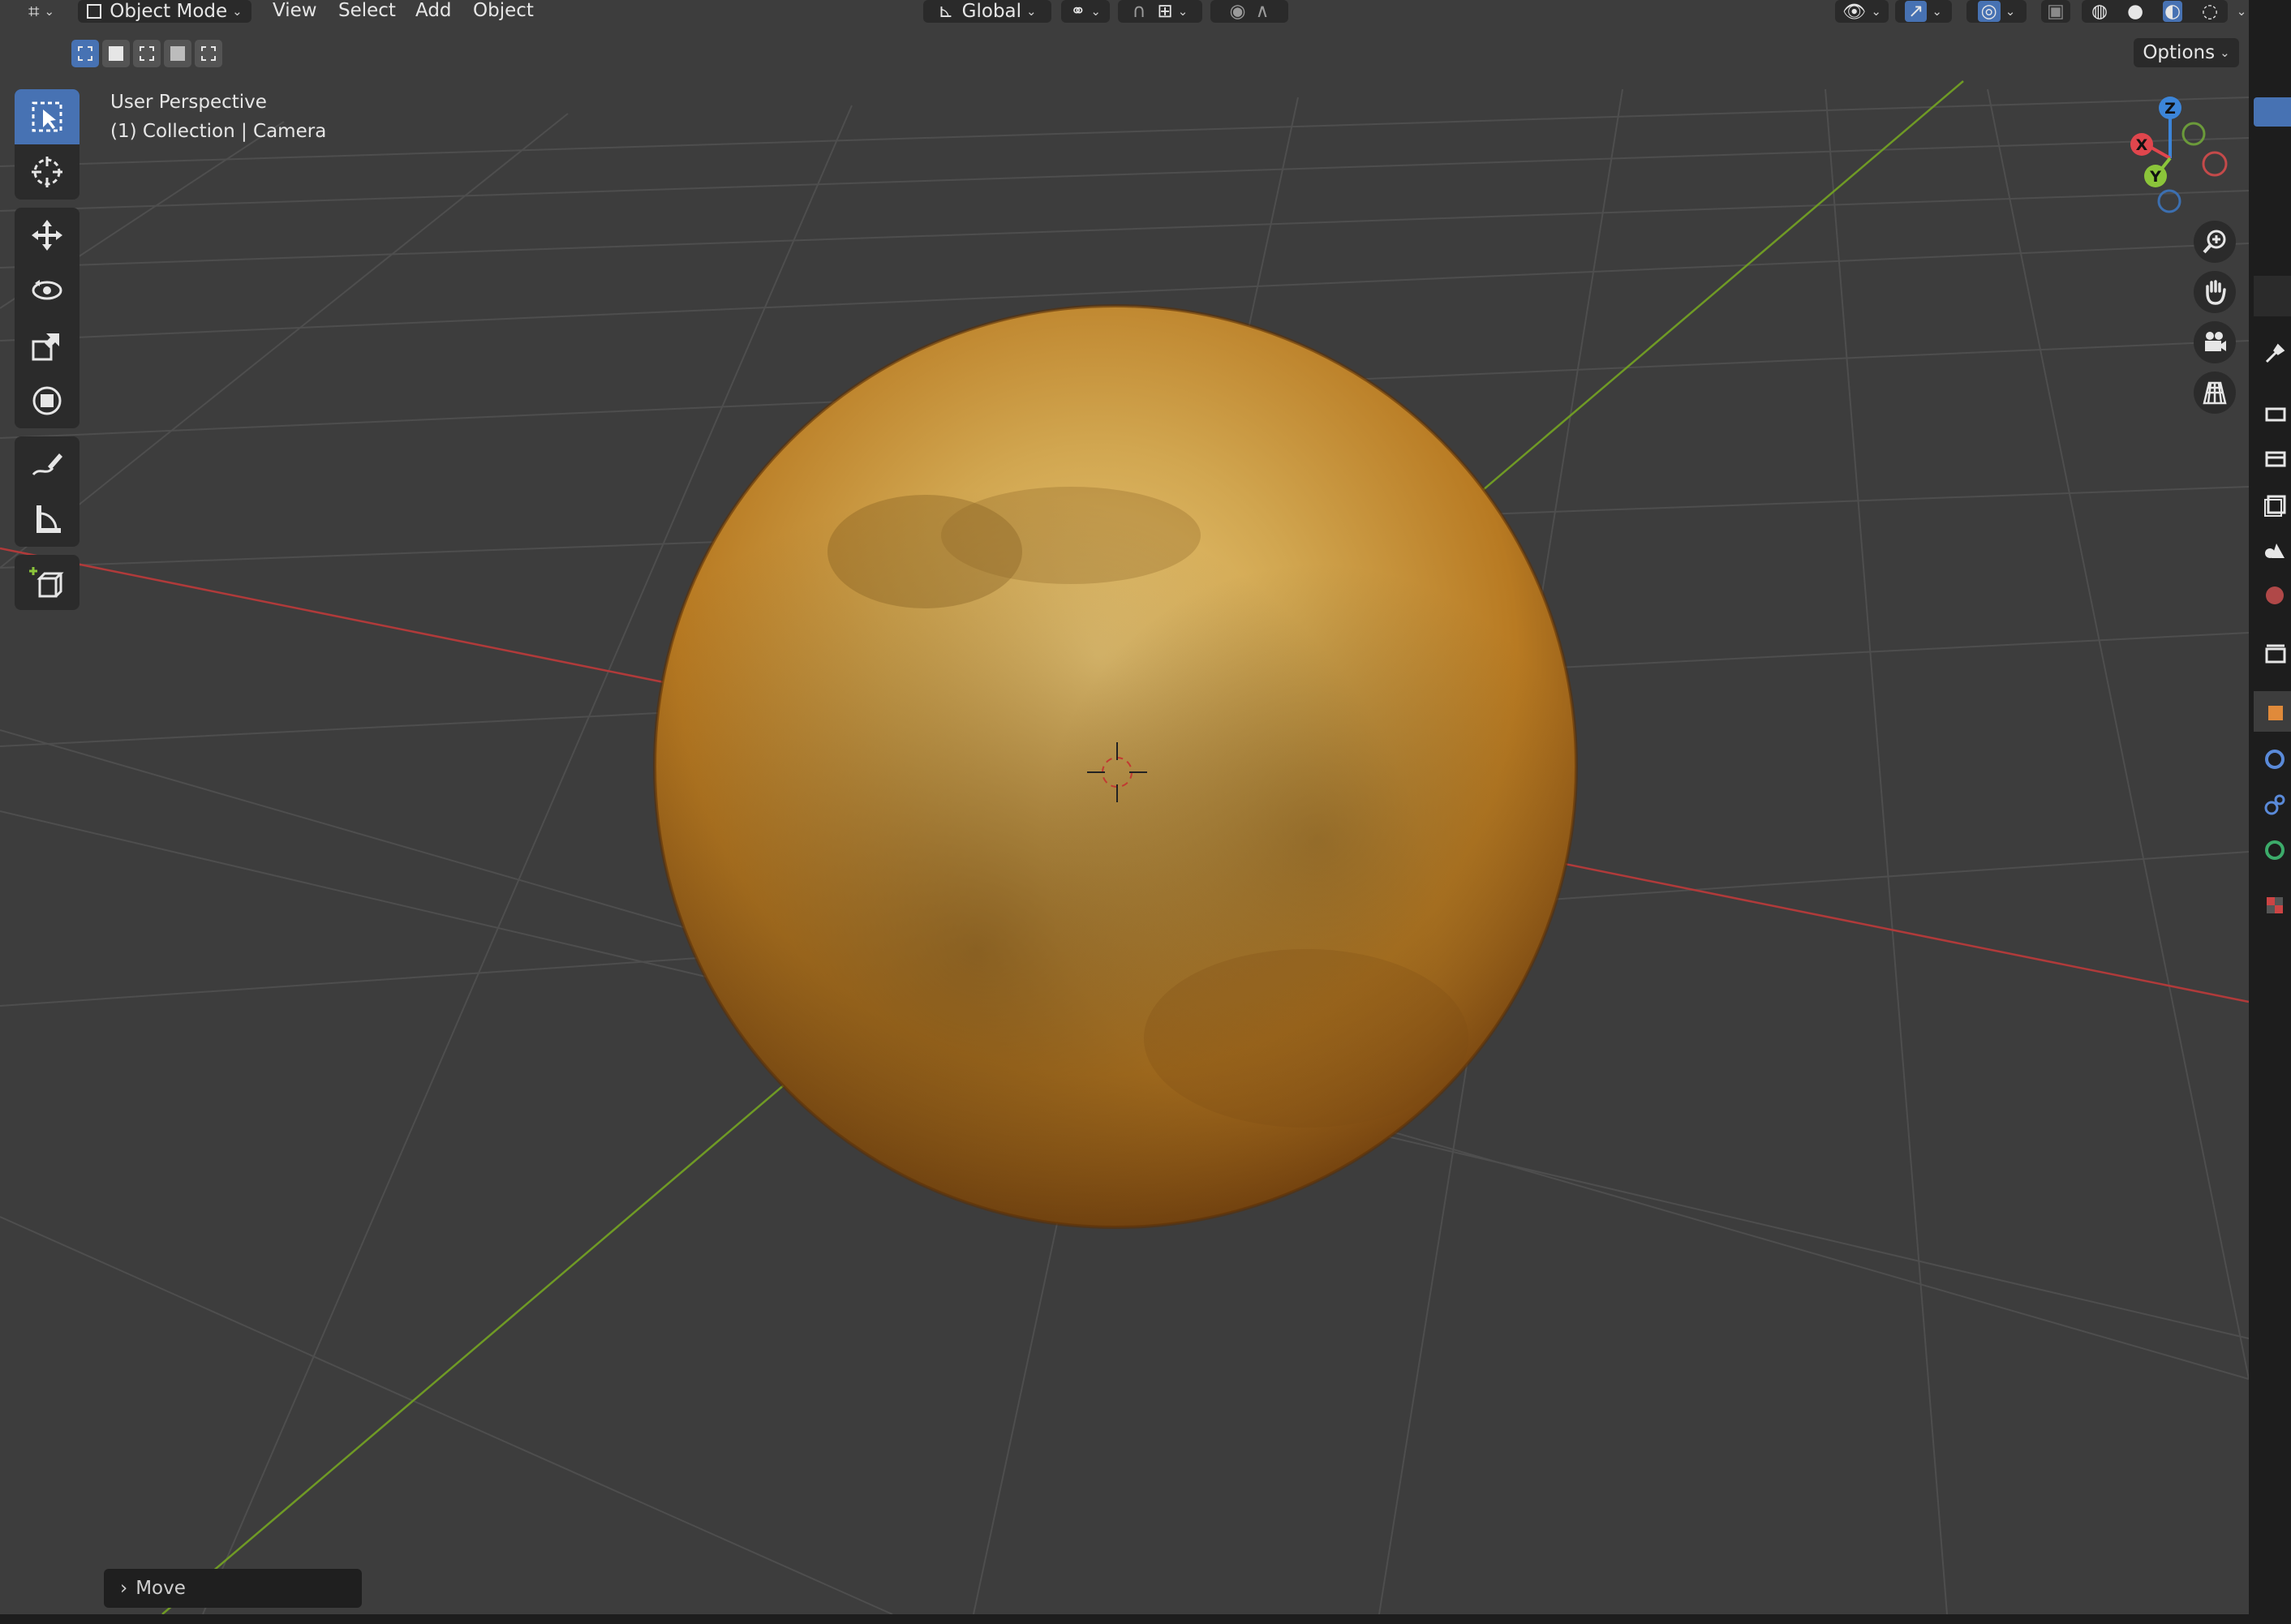 Image resolution: width=2291 pixels, height=1624 pixels. I want to click on visibility-dropdown: 👁 ⌄, so click(1862, 11).